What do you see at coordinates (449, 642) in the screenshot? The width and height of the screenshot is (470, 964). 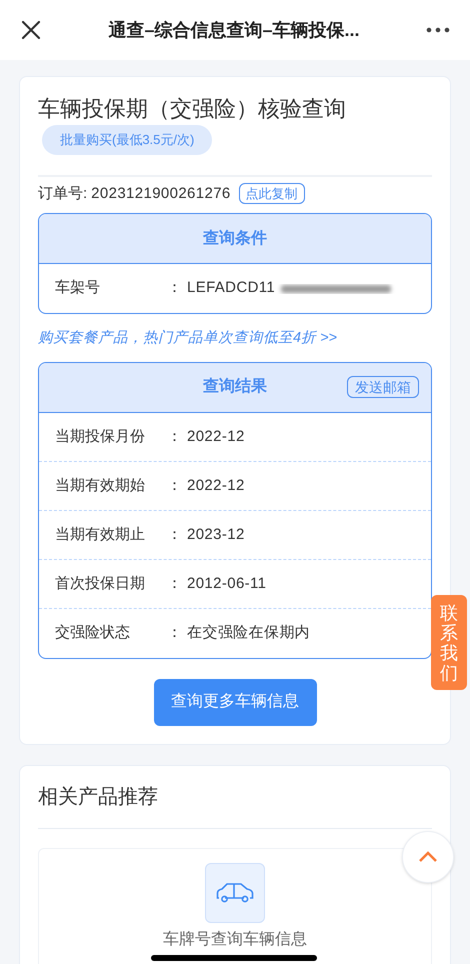 I see `contact-tab: 联系我们` at bounding box center [449, 642].